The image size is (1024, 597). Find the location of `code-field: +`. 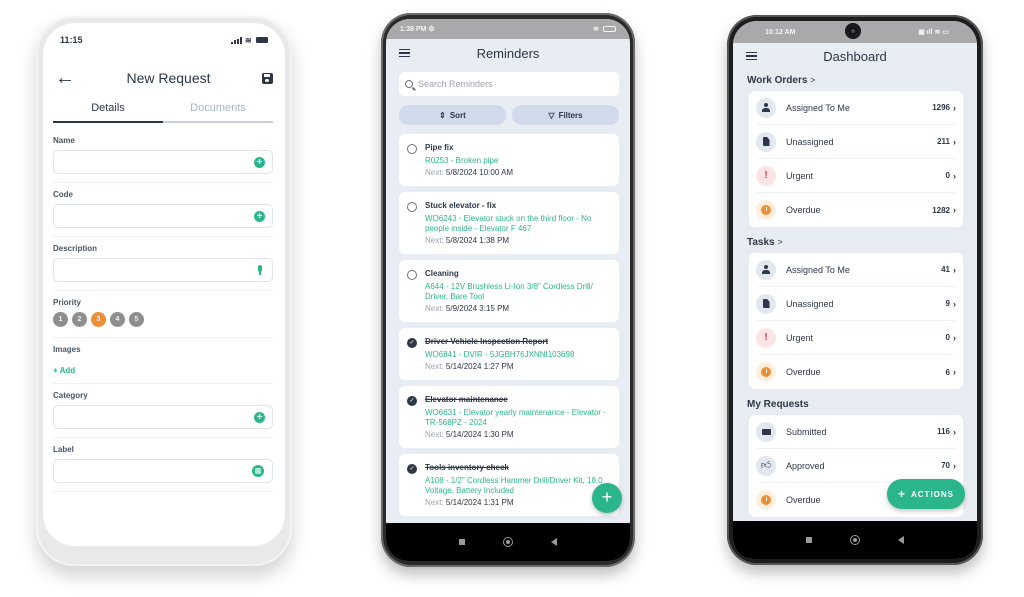

code-field: + is located at coordinates (163, 216).